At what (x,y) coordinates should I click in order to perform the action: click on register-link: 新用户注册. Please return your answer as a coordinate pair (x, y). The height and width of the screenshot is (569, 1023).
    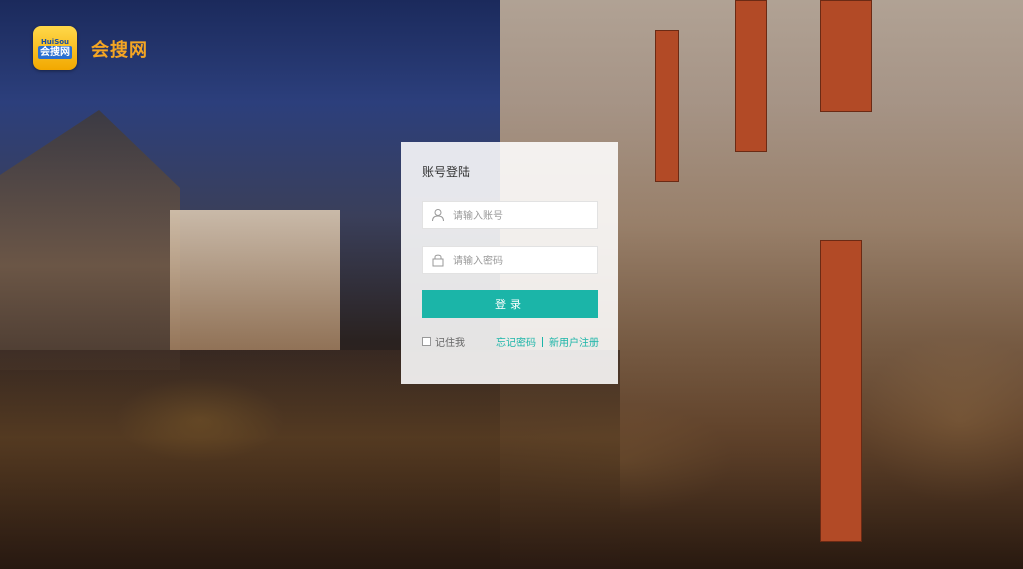
    Looking at the image, I should click on (574, 341).